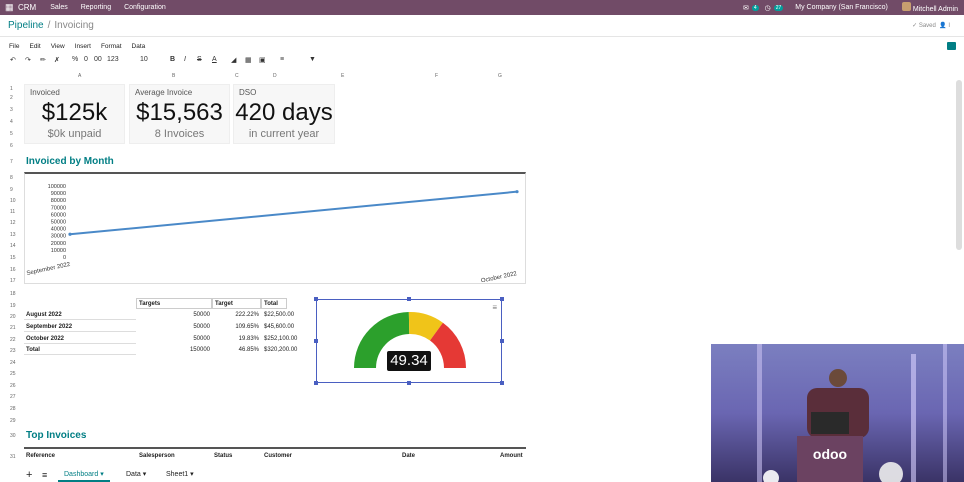 This screenshot has height=482, width=964. Describe the element at coordinates (13, 409) in the screenshot. I see `row-header: 28` at that location.